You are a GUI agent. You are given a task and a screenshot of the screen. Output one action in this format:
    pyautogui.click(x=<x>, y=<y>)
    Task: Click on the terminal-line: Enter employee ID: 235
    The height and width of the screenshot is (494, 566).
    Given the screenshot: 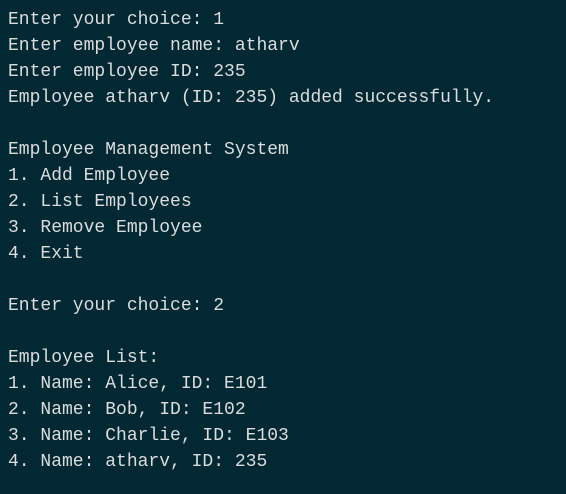 What is the action you would take?
    pyautogui.click(x=127, y=72)
    